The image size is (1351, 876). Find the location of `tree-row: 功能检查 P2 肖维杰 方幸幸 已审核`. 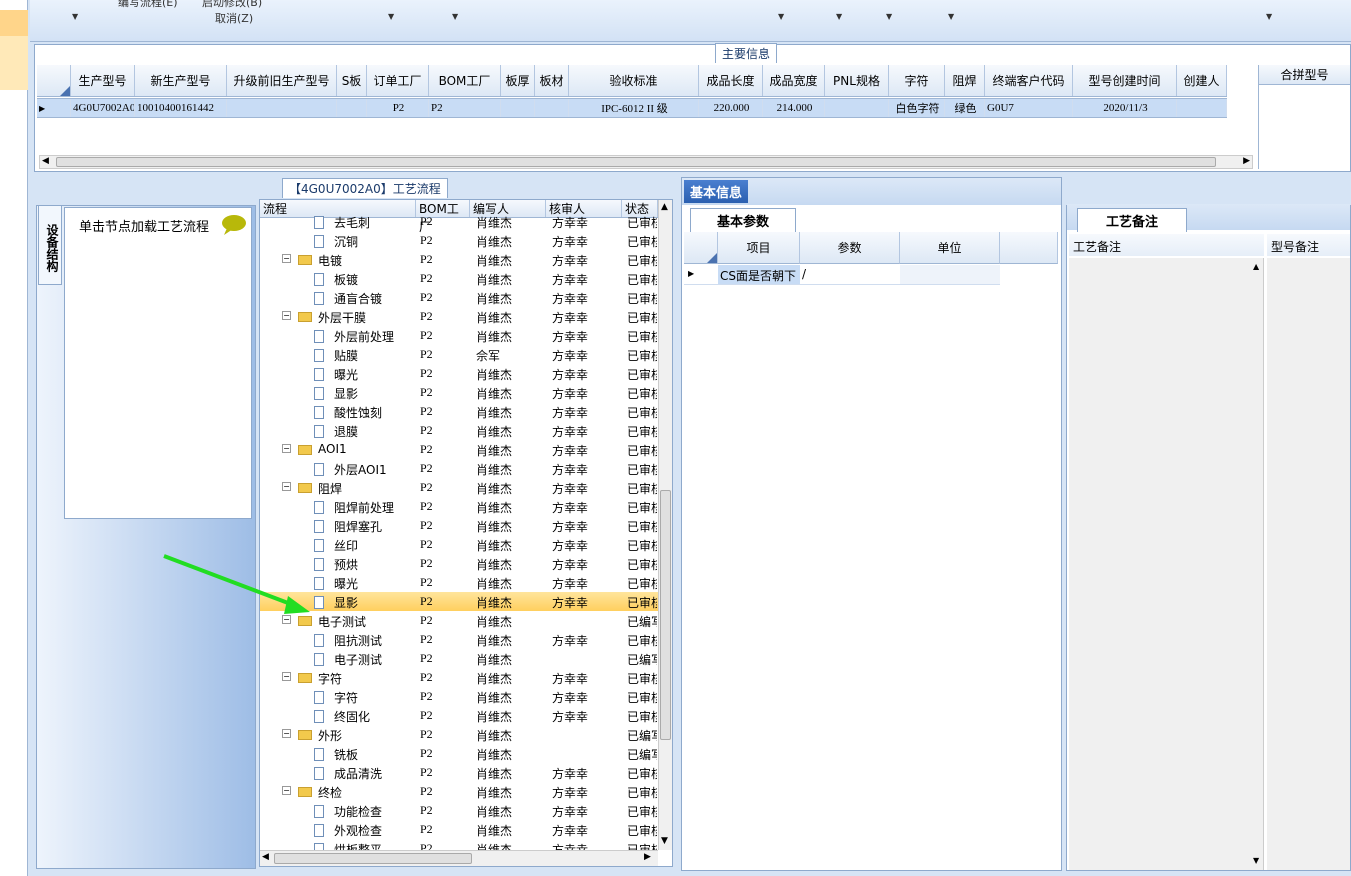

tree-row: 功能检查 P2 肖维杰 方幸幸 已审核 is located at coordinates (459, 810).